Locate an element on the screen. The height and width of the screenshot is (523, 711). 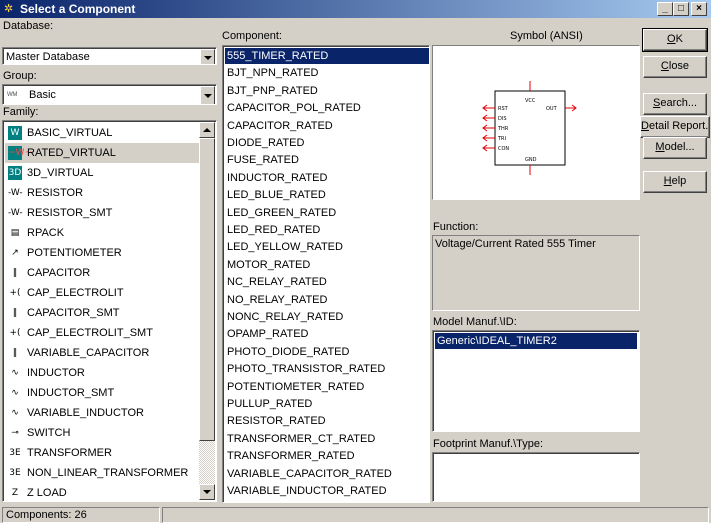
close-label: lose is located at coordinates (679, 66).